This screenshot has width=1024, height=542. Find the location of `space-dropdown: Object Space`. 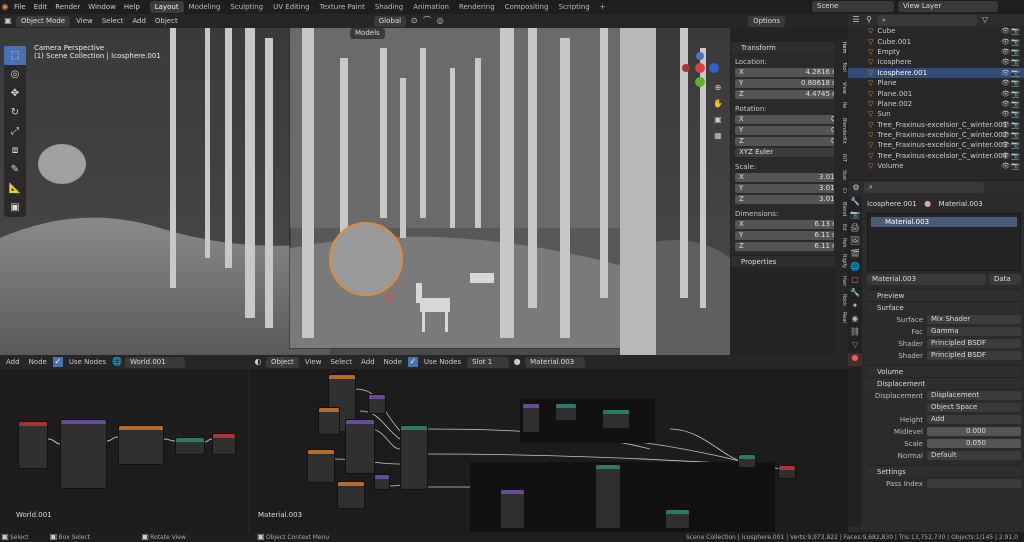

space-dropdown: Object Space is located at coordinates (974, 407).